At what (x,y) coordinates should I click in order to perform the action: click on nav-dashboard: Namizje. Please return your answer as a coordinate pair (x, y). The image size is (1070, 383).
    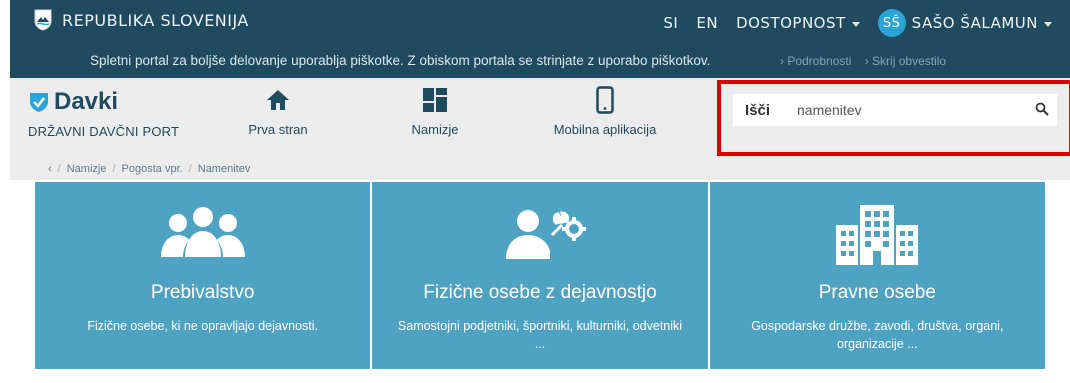
    Looking at the image, I should click on (435, 111).